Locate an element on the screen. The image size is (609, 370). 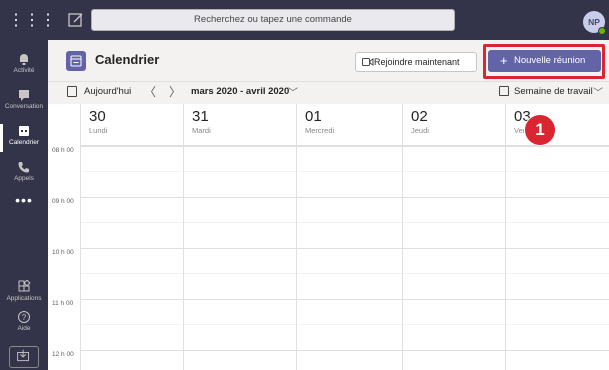
time-gutter is located at coordinates (64, 237).